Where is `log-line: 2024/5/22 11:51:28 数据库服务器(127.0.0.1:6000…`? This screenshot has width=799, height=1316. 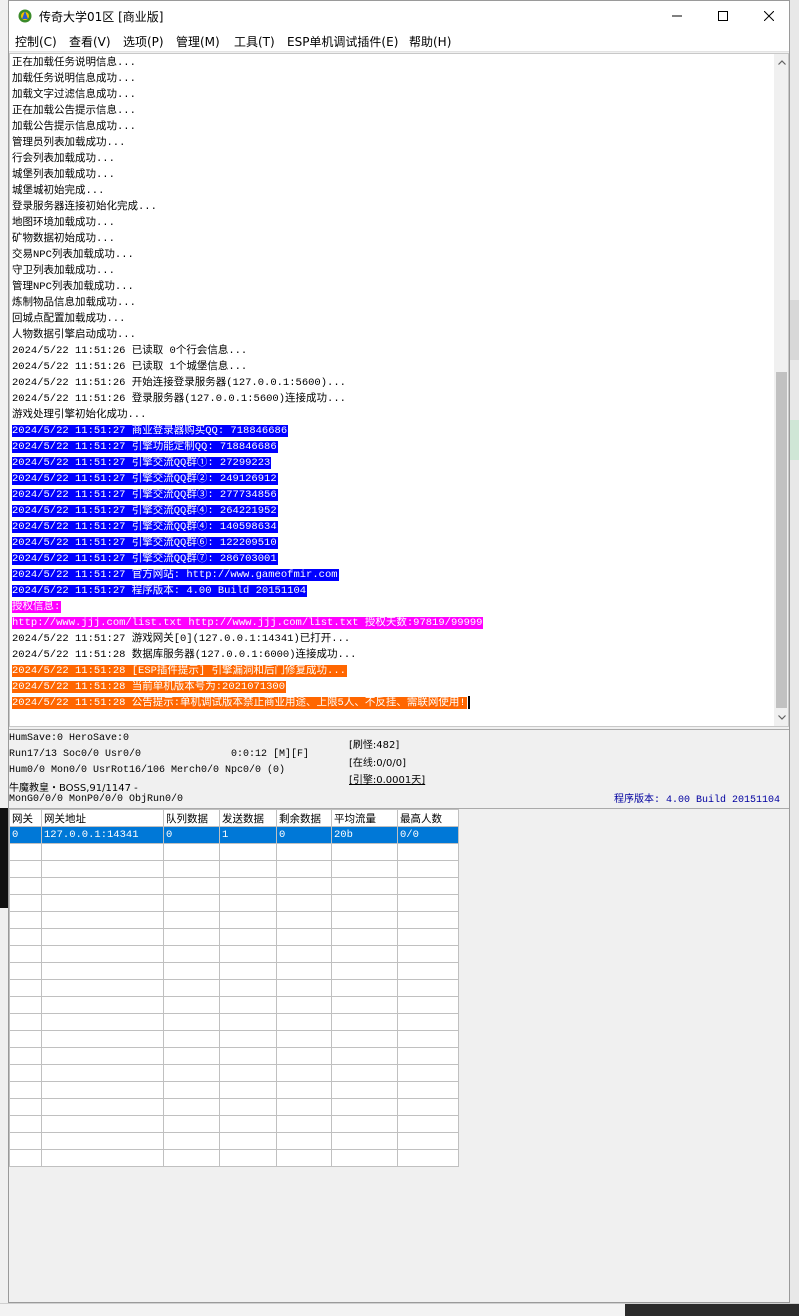
log-line: 2024/5/22 11:51:28 数据库服务器(127.0.0.1:6000… is located at coordinates (393, 655).